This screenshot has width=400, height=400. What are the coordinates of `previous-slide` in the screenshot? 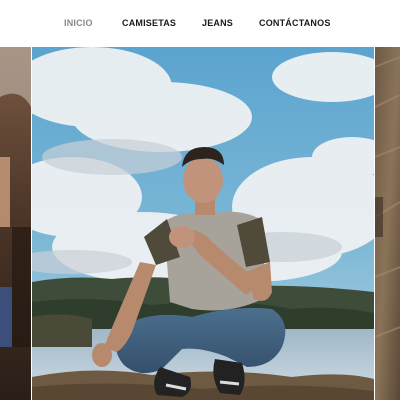 It's located at (15, 223).